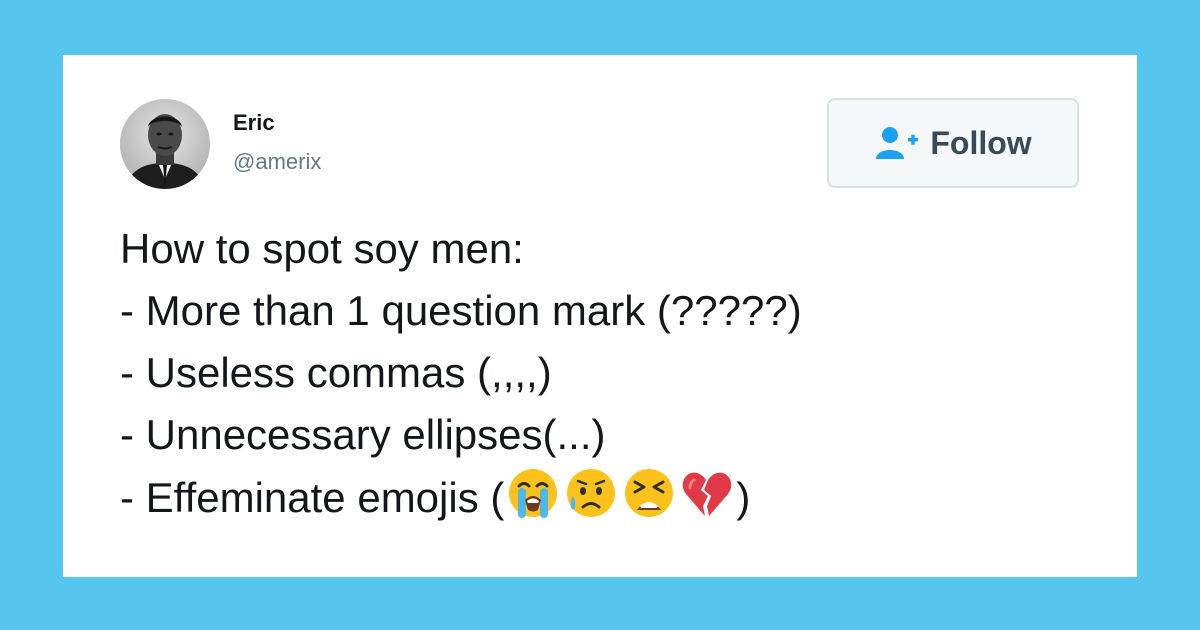 The width and height of the screenshot is (1200, 630). What do you see at coordinates (254, 123) in the screenshot?
I see `user-name: Eric` at bounding box center [254, 123].